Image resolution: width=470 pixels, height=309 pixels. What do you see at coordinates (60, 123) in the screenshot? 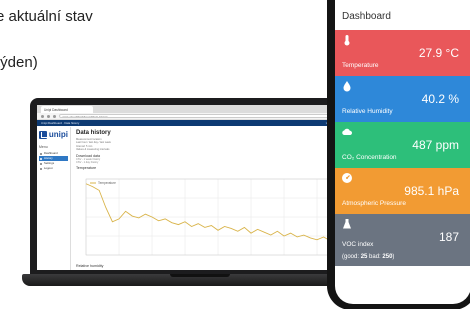
I see `app-header-left: Unipi Dashboard · Data history` at bounding box center [60, 123].